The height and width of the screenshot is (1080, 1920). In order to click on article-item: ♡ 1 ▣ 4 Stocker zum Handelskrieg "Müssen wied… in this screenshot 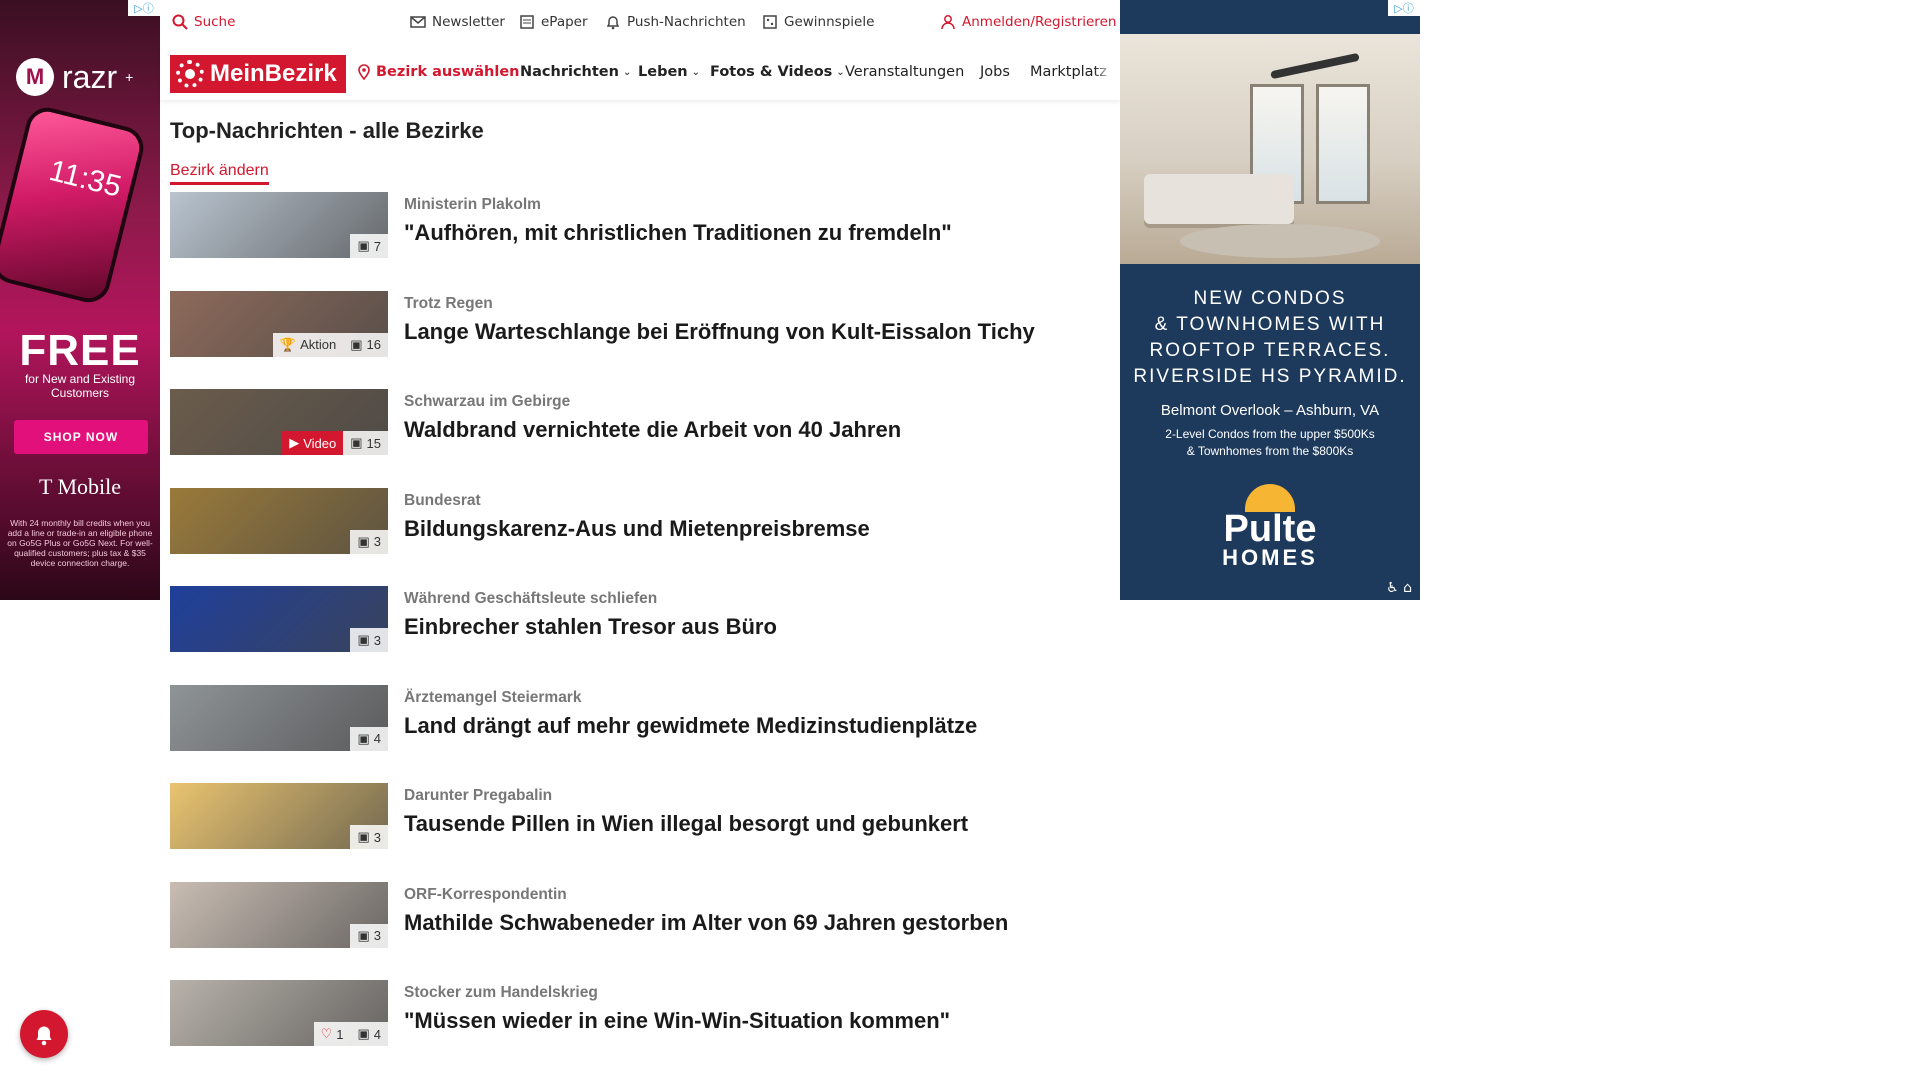, I will do `click(640, 1029)`.